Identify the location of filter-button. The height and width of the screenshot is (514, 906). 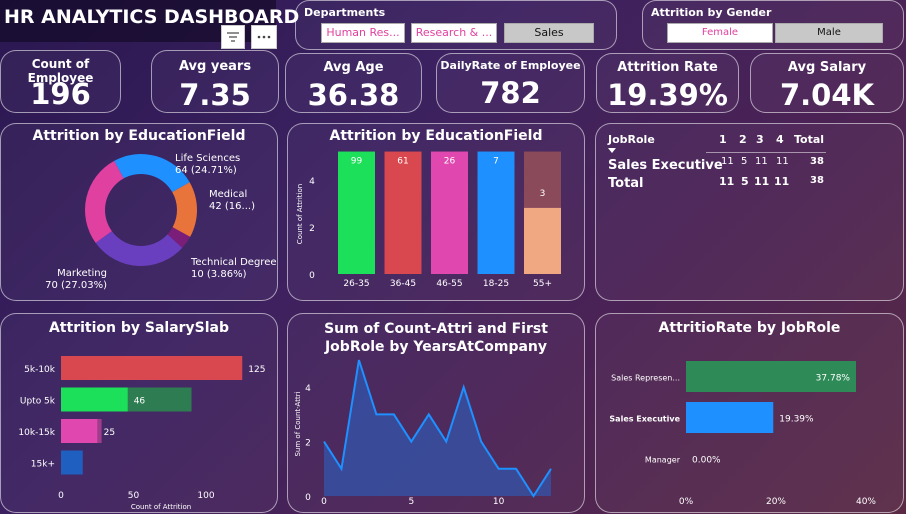
(233, 37).